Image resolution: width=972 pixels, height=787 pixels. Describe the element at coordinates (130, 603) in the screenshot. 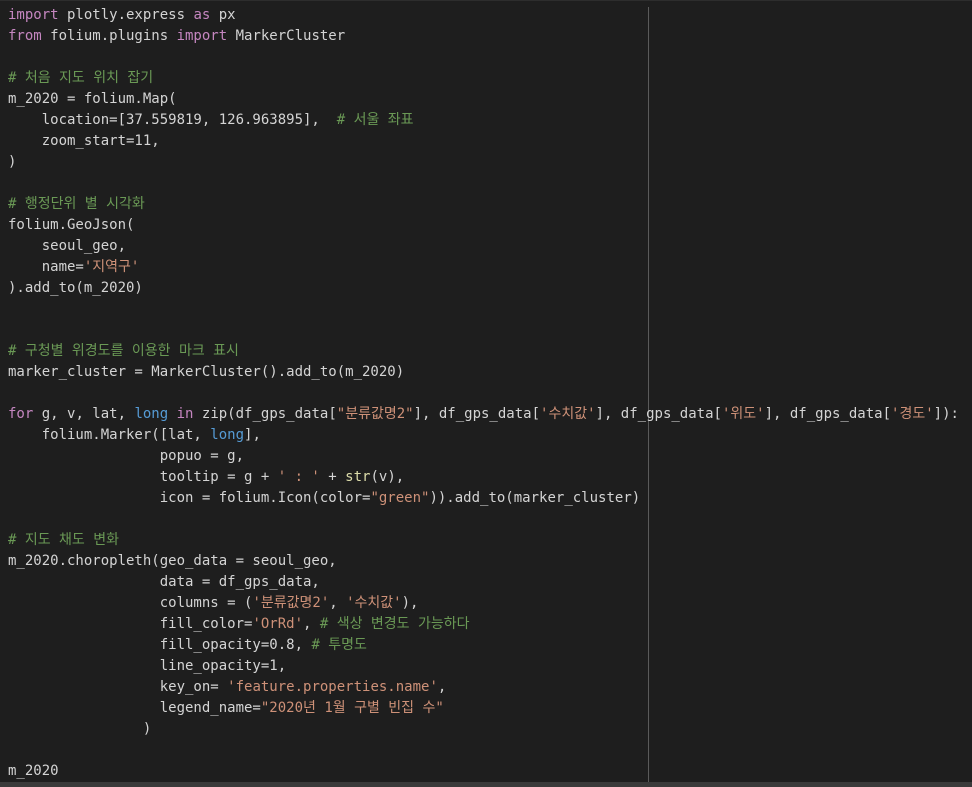

I see `code-token: columns = (` at that location.